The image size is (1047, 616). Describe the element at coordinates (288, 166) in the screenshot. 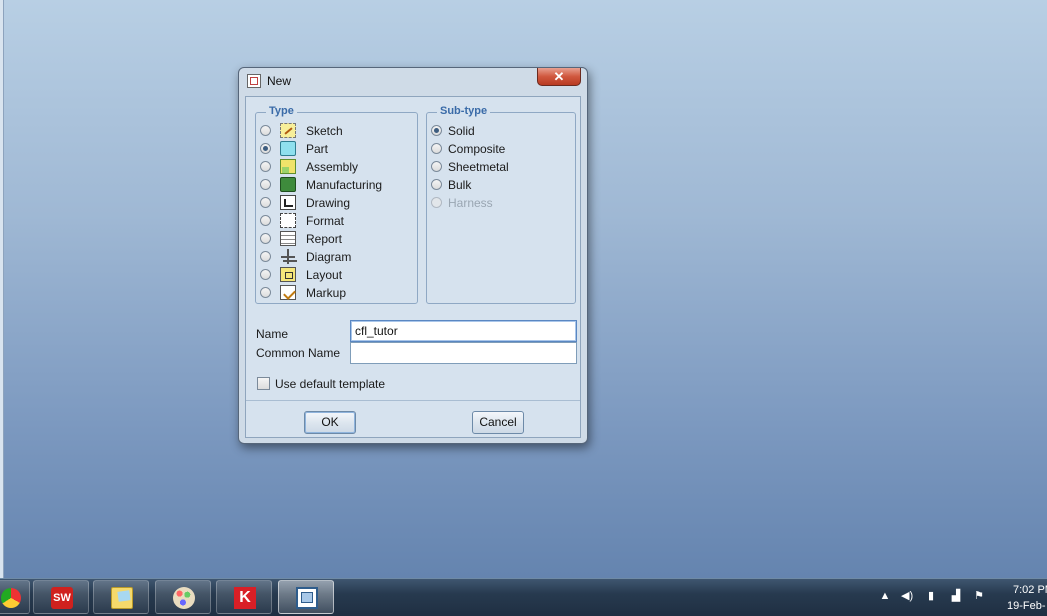

I see `assembly-icon` at that location.